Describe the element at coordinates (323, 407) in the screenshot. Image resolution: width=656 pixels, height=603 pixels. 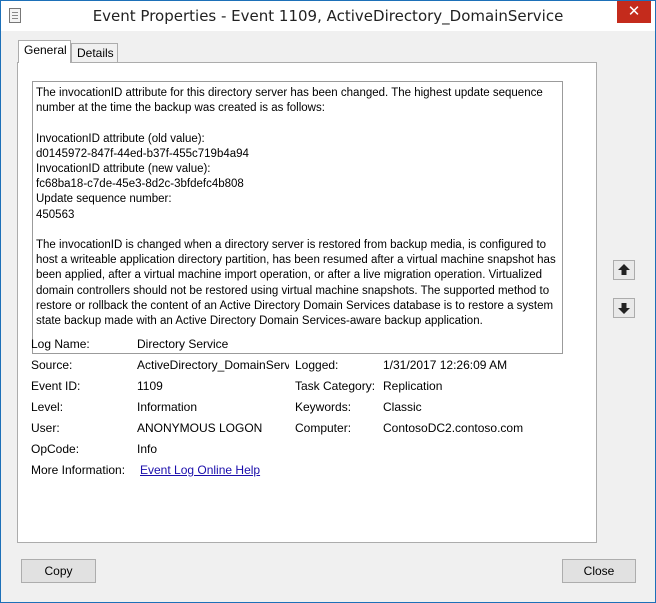
I see `keywords-label: Keywords:` at that location.